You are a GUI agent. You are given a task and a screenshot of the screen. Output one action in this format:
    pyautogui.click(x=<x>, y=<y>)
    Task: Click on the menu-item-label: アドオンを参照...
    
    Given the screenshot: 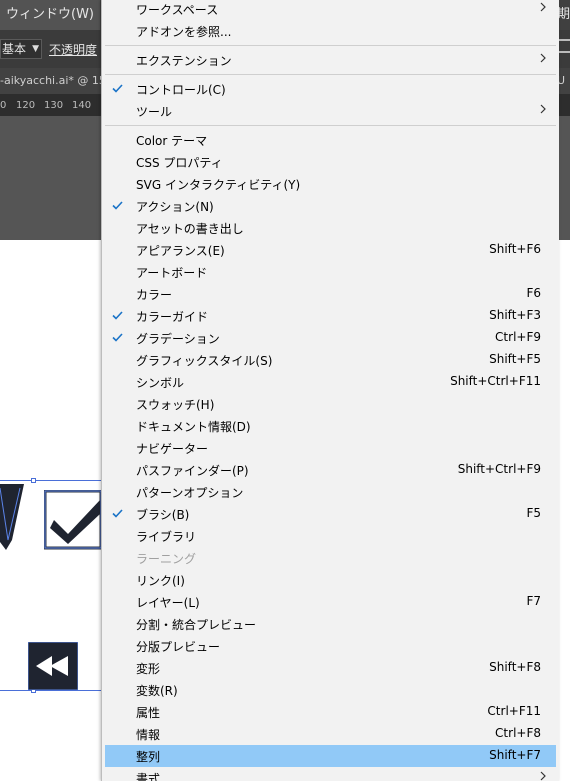 What is the action you would take?
    pyautogui.click(x=184, y=32)
    